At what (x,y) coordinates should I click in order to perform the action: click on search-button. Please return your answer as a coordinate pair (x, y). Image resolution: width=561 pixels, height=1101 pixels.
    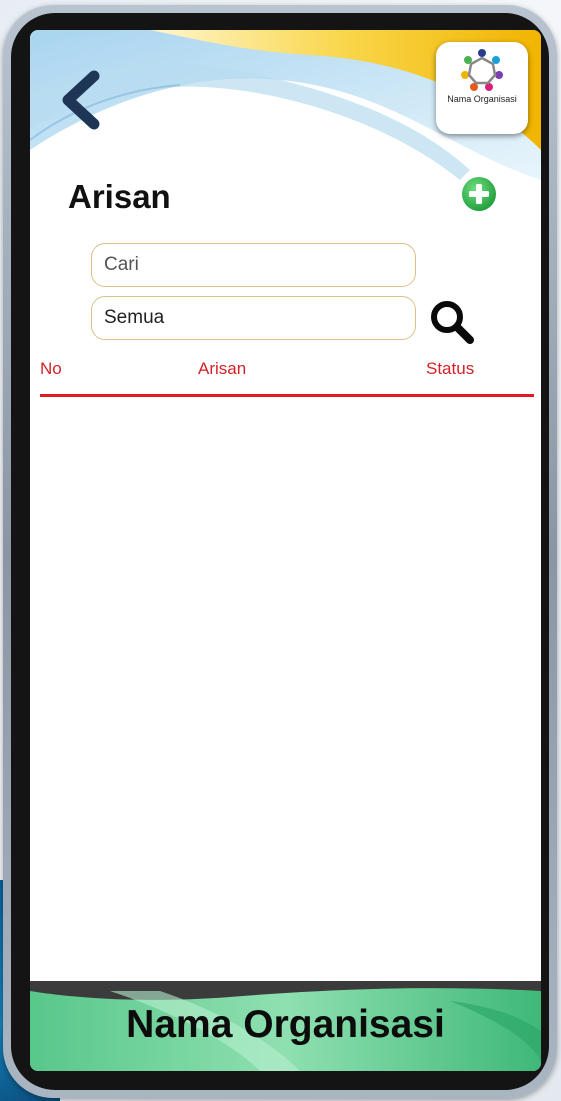
    Looking at the image, I should click on (452, 322).